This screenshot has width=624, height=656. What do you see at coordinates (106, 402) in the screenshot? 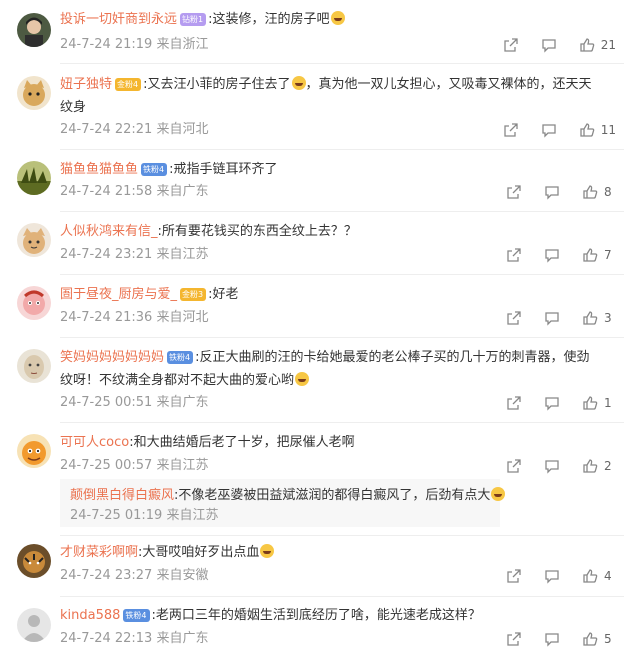
I see `comment-time: 24-7-25 00:51` at bounding box center [106, 402].